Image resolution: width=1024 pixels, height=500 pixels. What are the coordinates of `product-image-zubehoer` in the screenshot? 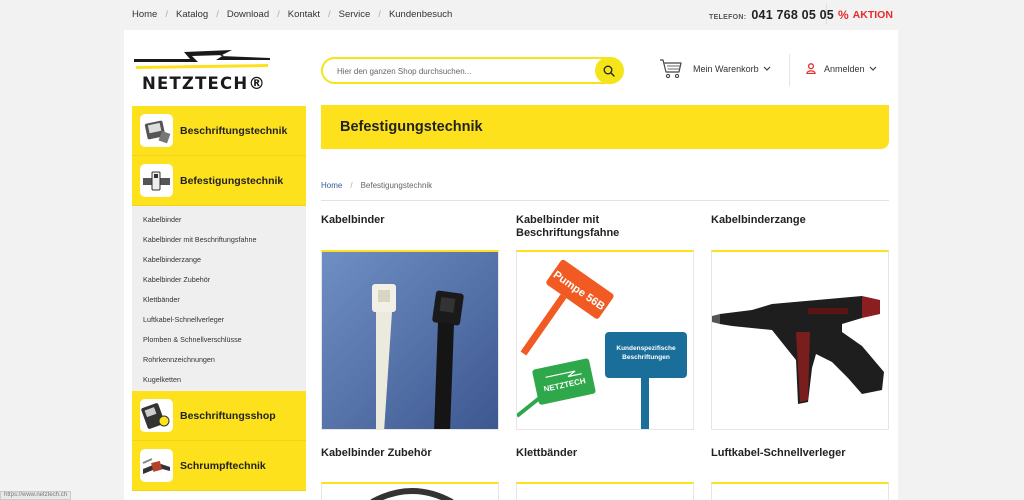 It's located at (410, 491).